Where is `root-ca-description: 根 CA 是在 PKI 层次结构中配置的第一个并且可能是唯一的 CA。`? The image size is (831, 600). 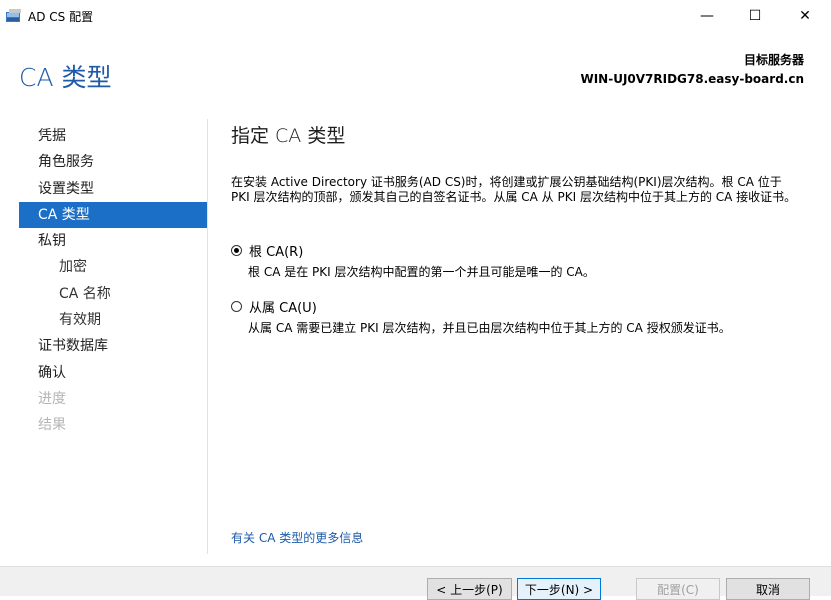
root-ca-description: 根 CA 是在 PKI 层次结构中配置的第一个并且可能是唯一的 CA。 is located at coordinates (421, 272).